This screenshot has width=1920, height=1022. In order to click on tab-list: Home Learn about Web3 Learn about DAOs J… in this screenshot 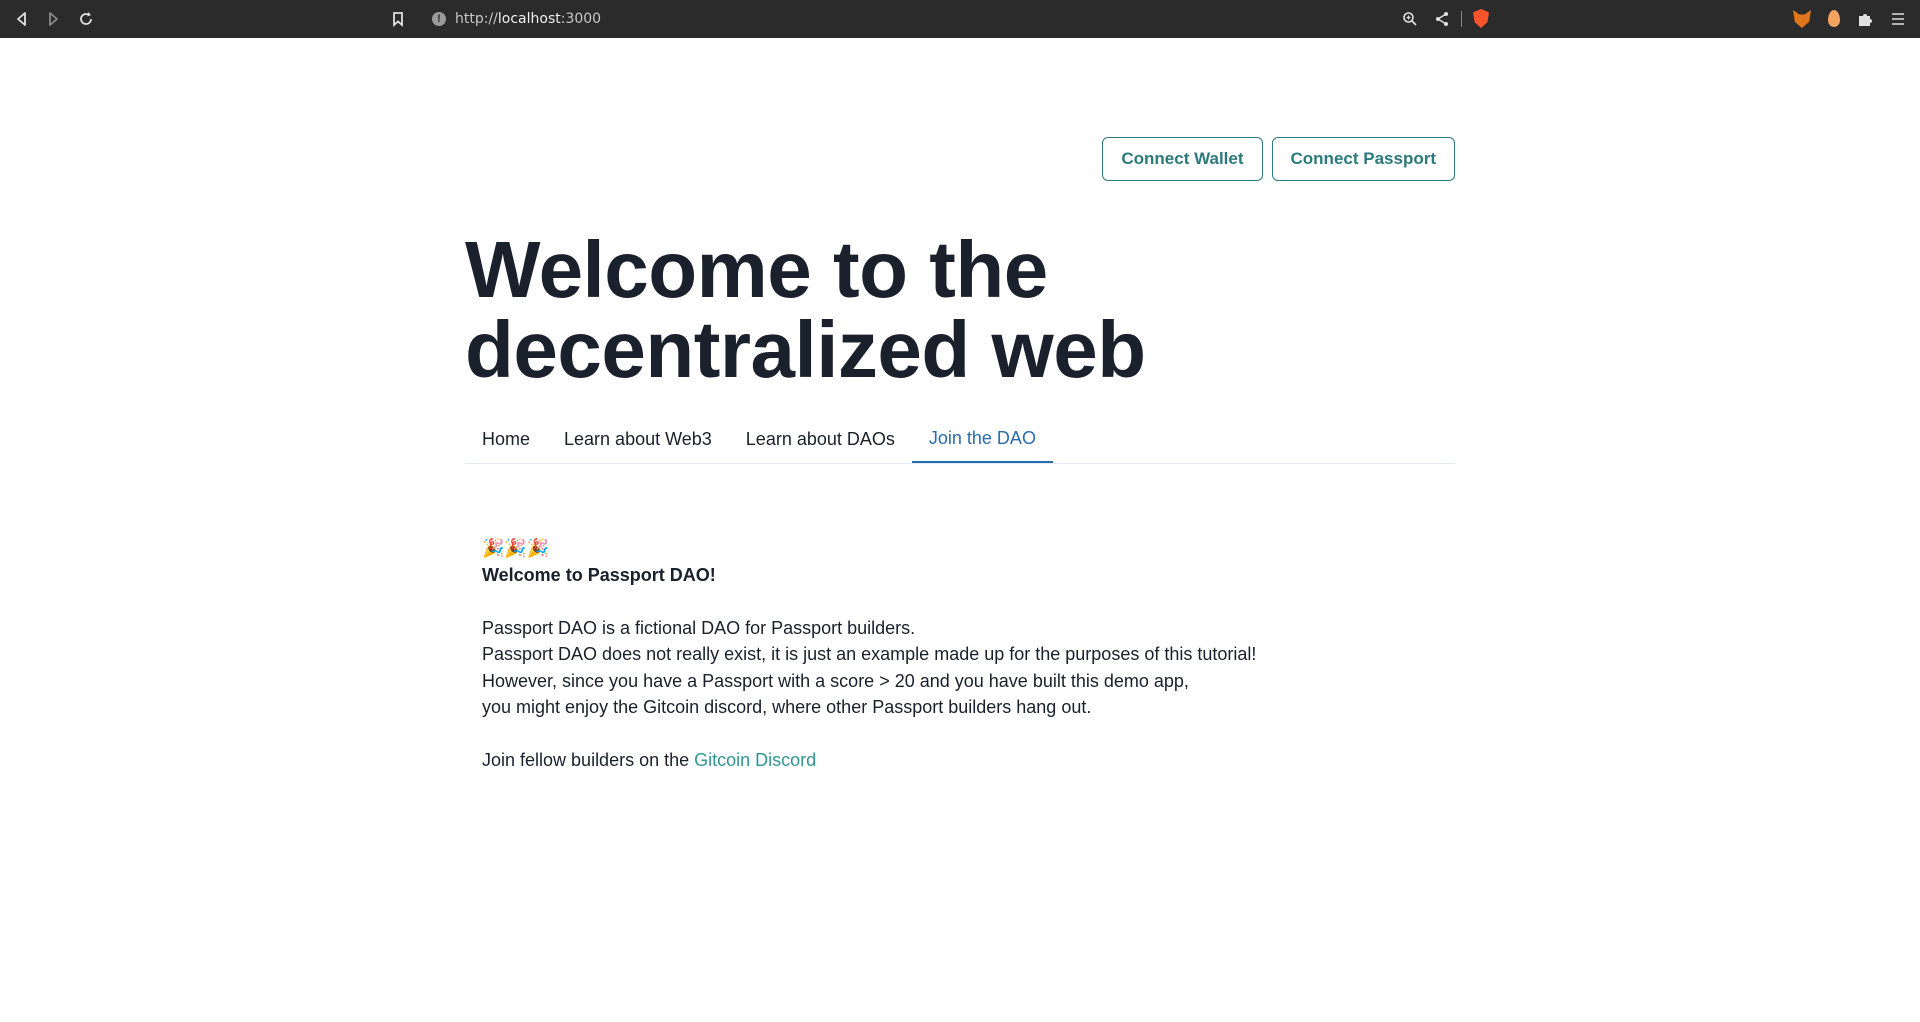, I will do `click(960, 440)`.